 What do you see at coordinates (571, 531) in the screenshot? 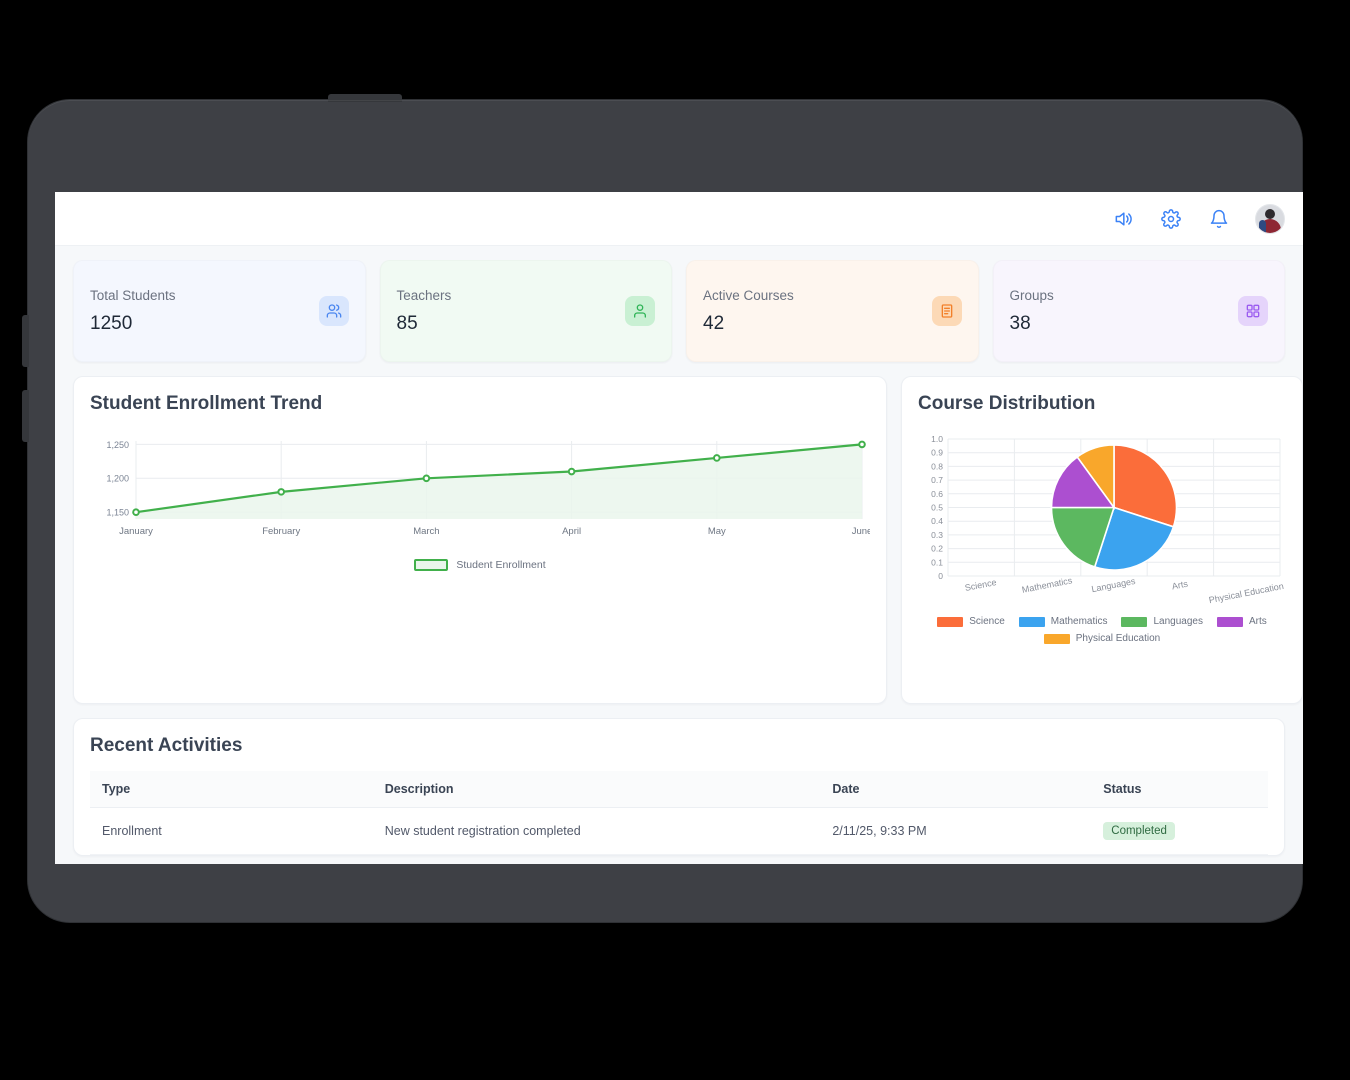
I see `svg-text: April` at bounding box center [571, 531].